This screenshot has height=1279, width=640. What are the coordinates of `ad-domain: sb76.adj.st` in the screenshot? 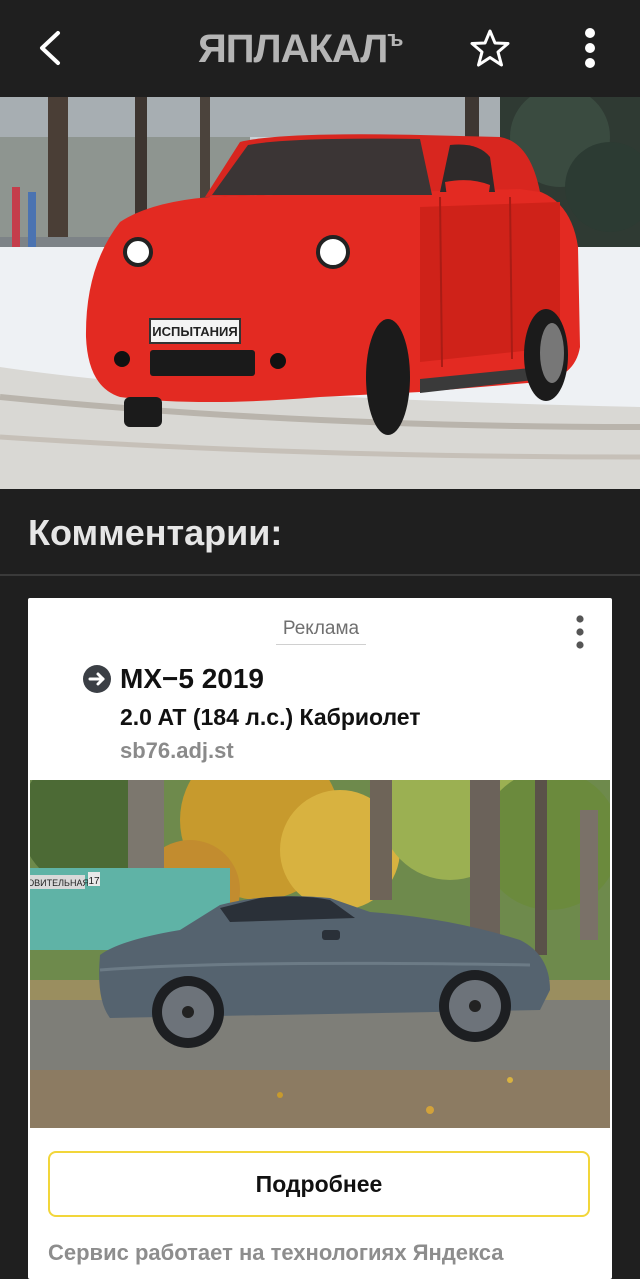 It's located at (177, 751).